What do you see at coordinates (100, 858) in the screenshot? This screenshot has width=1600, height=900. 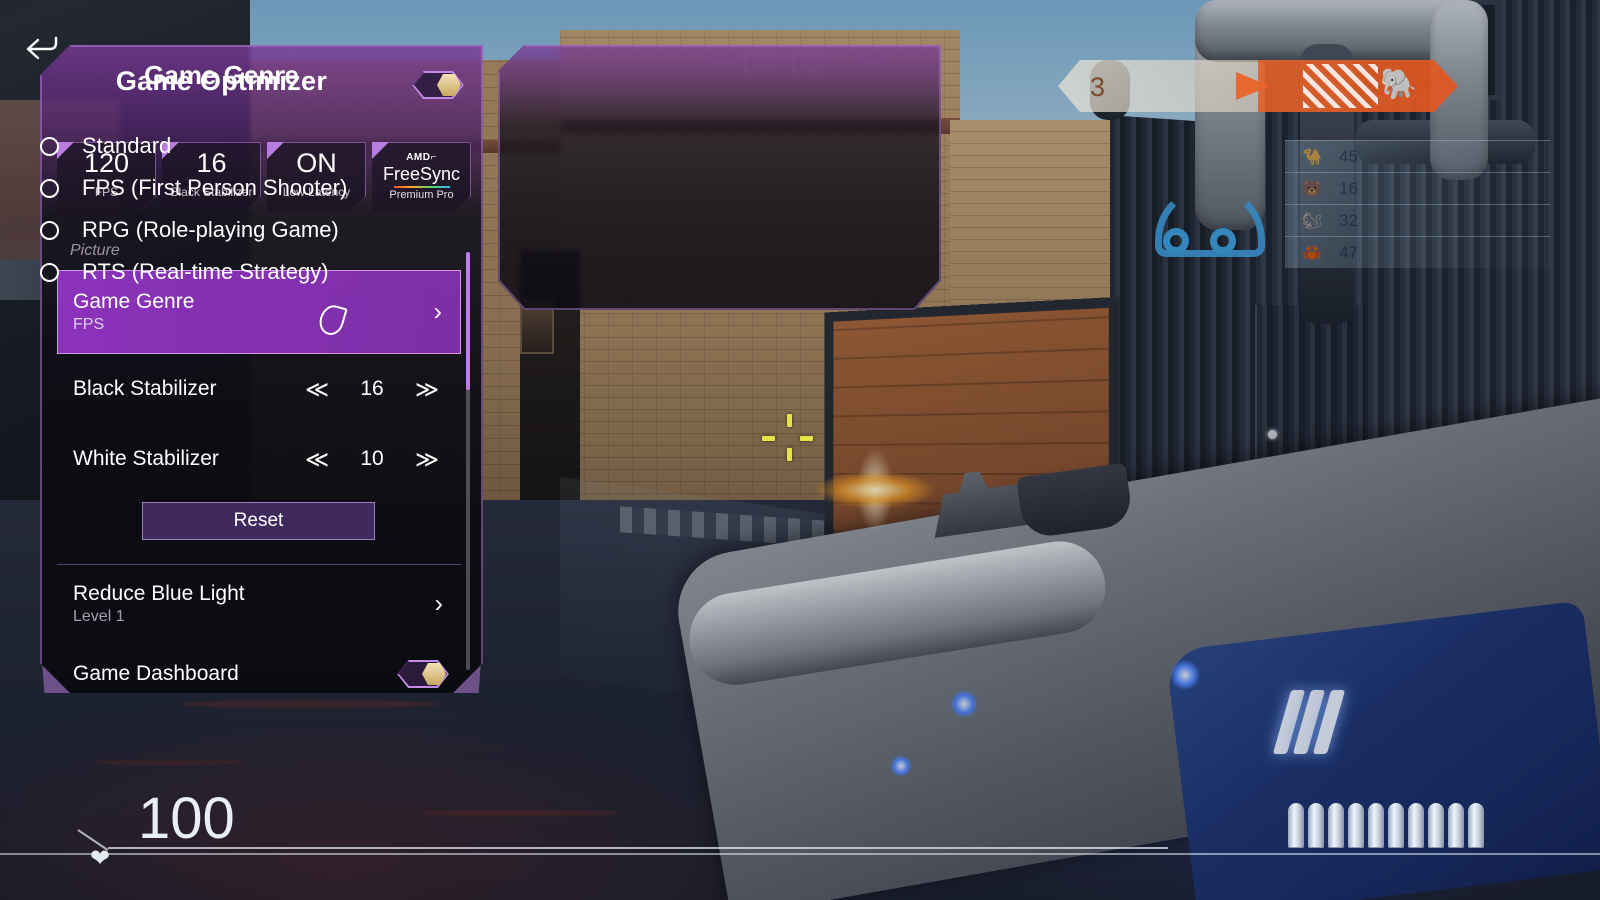 I see `heart-icon: ❤` at bounding box center [100, 858].